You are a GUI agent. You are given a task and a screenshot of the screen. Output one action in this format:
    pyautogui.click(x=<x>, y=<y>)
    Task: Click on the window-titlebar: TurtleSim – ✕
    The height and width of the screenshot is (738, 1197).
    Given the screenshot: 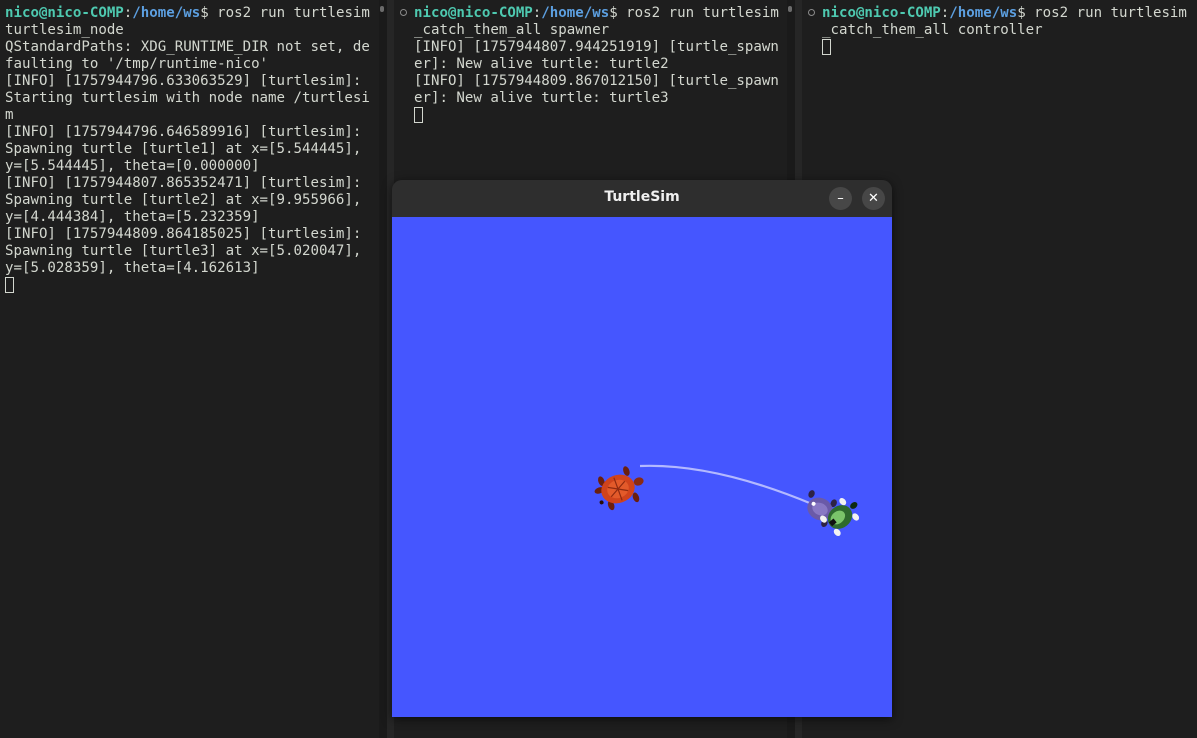 What is the action you would take?
    pyautogui.click(x=642, y=199)
    